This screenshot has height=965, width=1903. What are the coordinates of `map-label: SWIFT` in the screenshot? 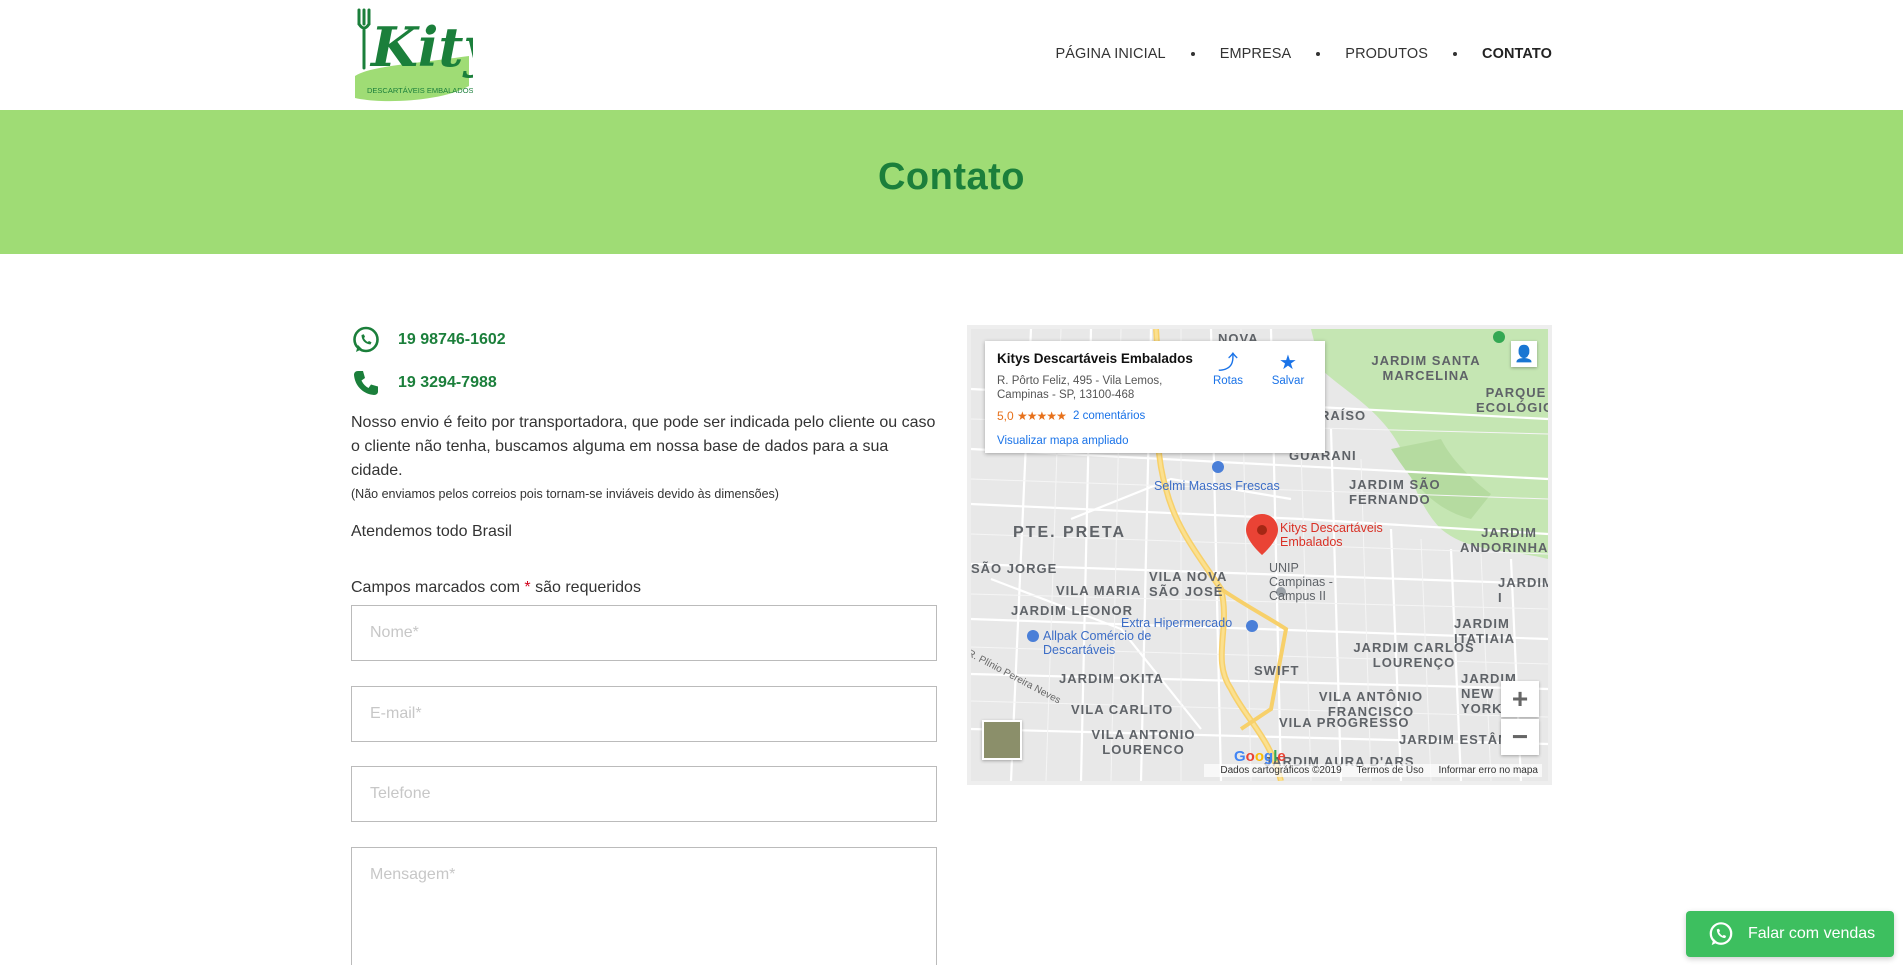 It's located at (1277, 670).